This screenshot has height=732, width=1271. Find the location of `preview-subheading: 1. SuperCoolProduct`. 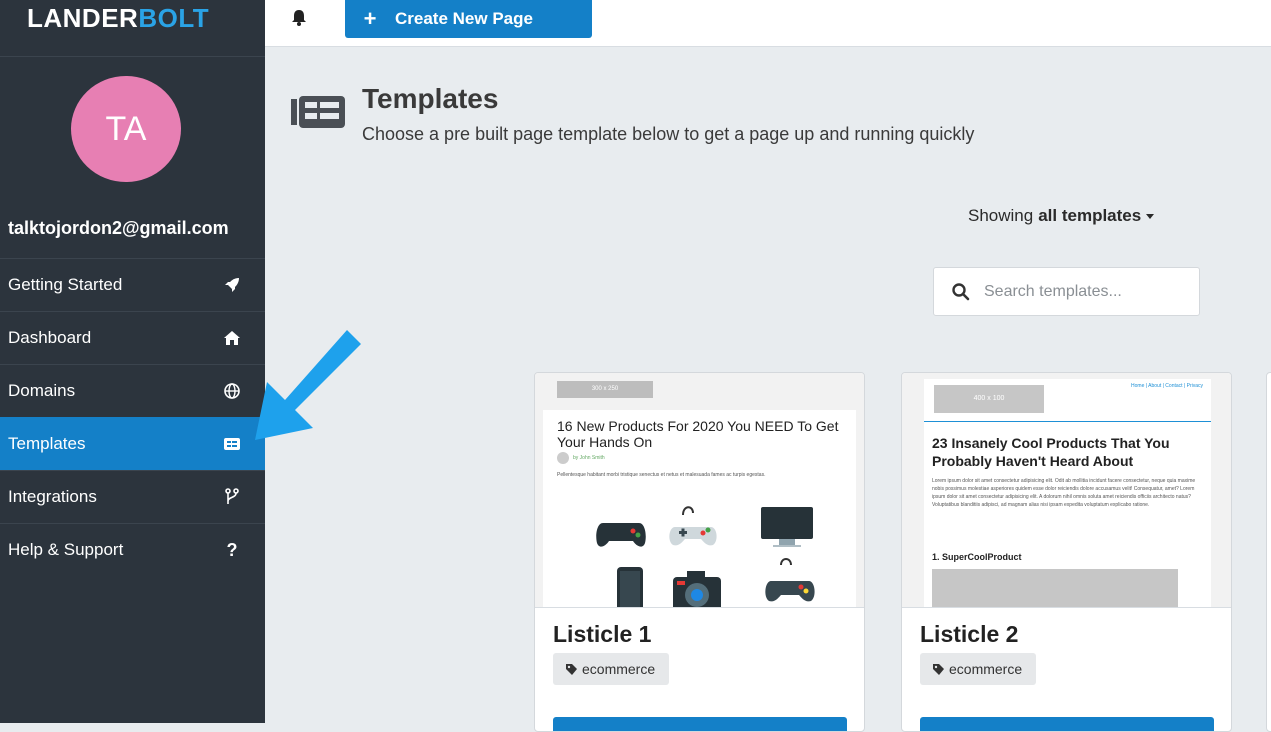

preview-subheading: 1. SuperCoolProduct is located at coordinates (977, 557).